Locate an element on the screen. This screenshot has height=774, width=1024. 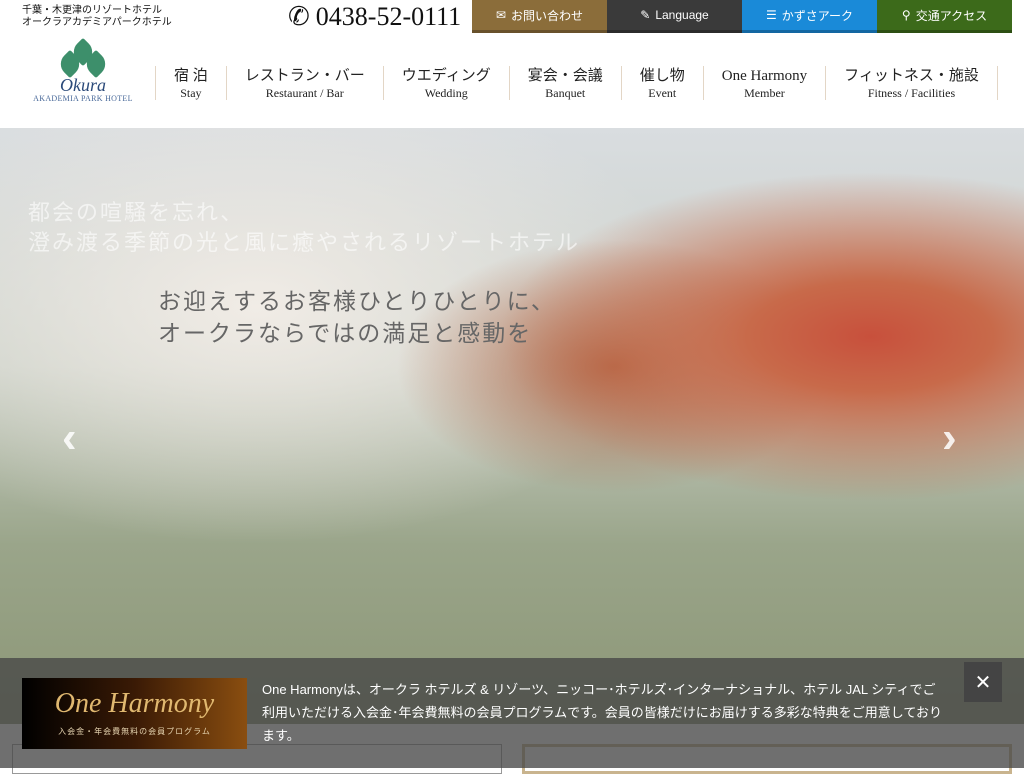
nav-member: One Harmony Member is located at coordinates (765, 83).